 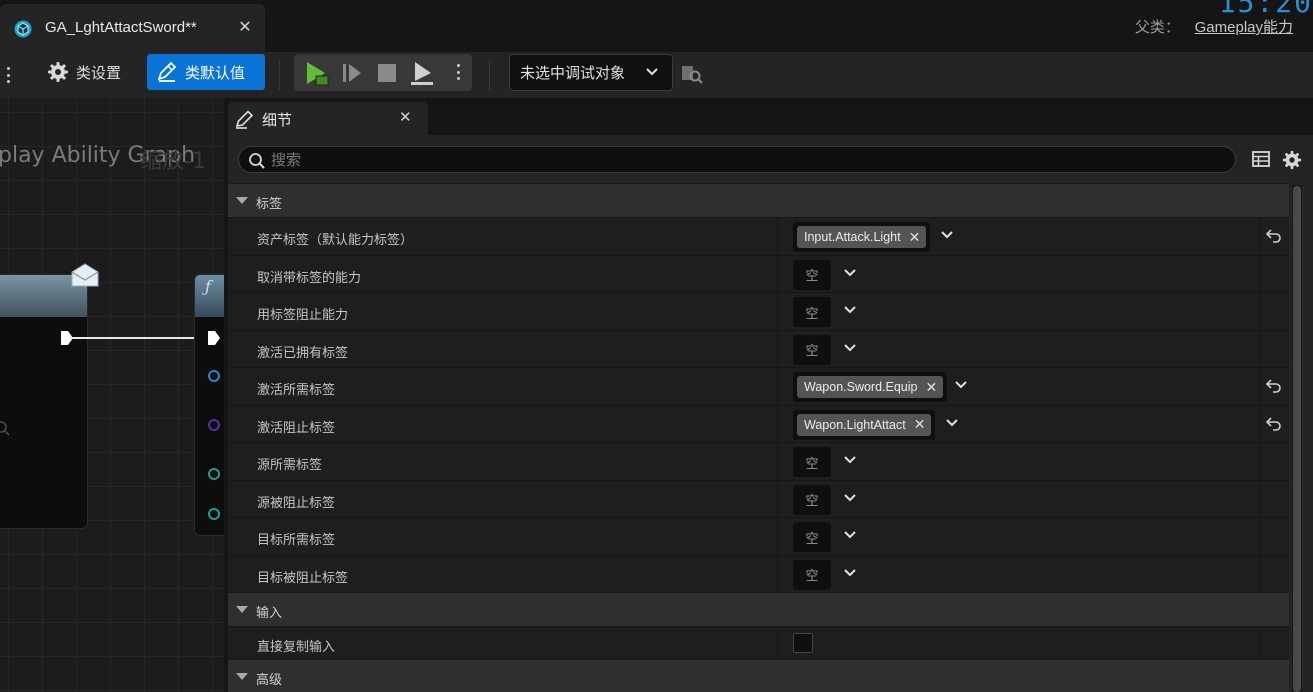 I want to click on tag-chip: Wapon.LightAttact ✕, so click(x=864, y=424).